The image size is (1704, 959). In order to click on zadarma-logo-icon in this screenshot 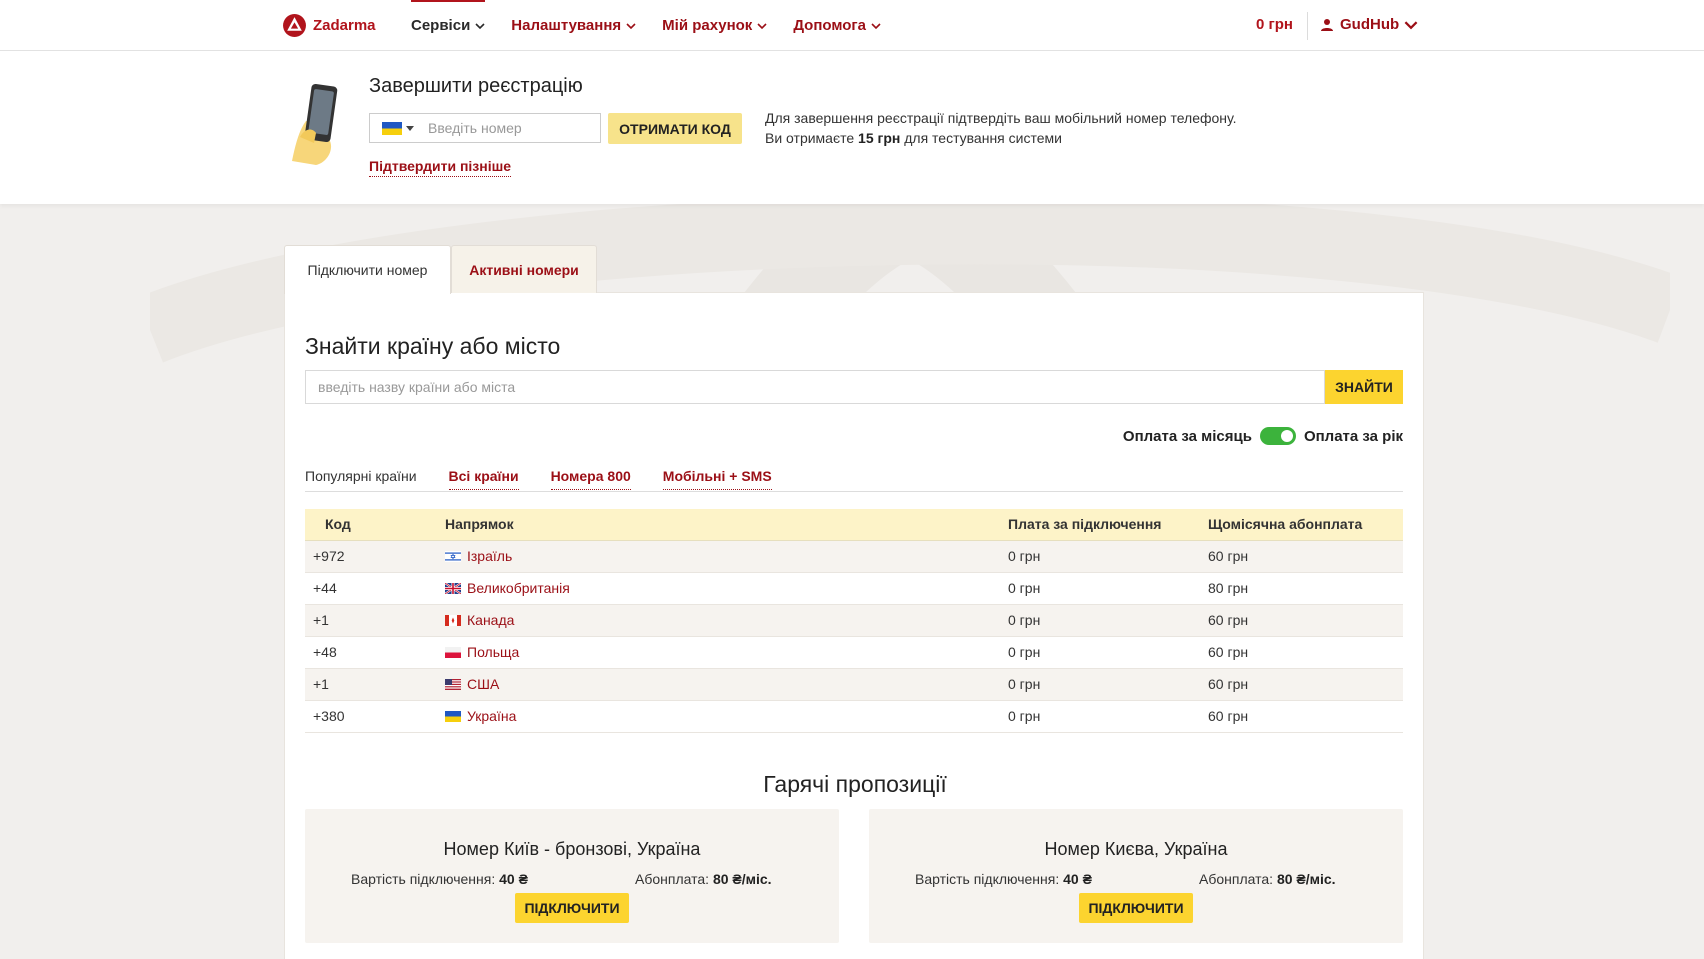, I will do `click(294, 25)`.